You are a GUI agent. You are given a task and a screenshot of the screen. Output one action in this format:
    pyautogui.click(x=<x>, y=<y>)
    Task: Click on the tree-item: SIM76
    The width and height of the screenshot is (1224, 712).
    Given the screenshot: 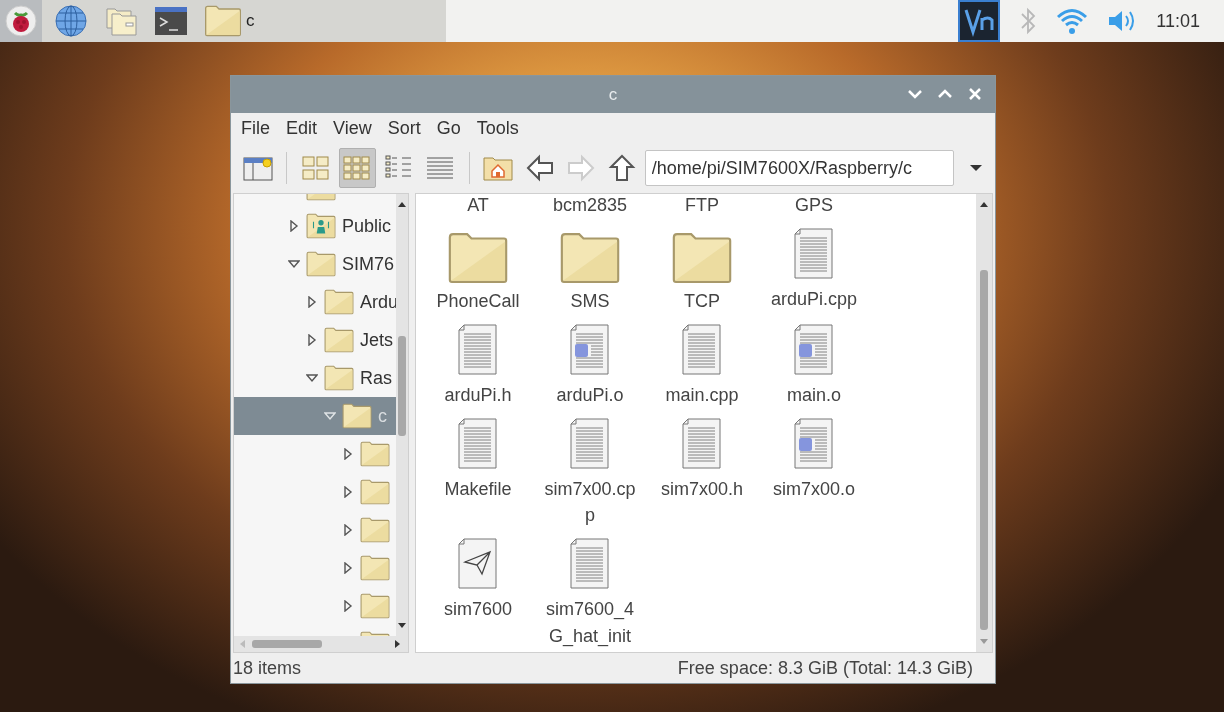 What is the action you would take?
    pyautogui.click(x=315, y=264)
    